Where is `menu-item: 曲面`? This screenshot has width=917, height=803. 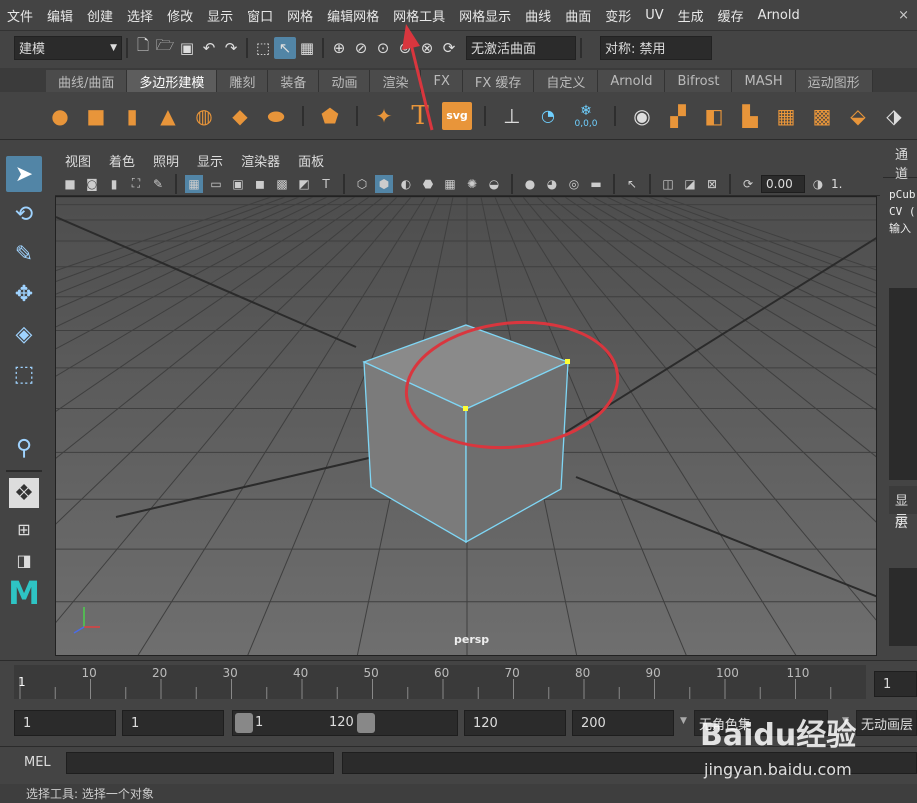 menu-item: 曲面 is located at coordinates (578, 15).